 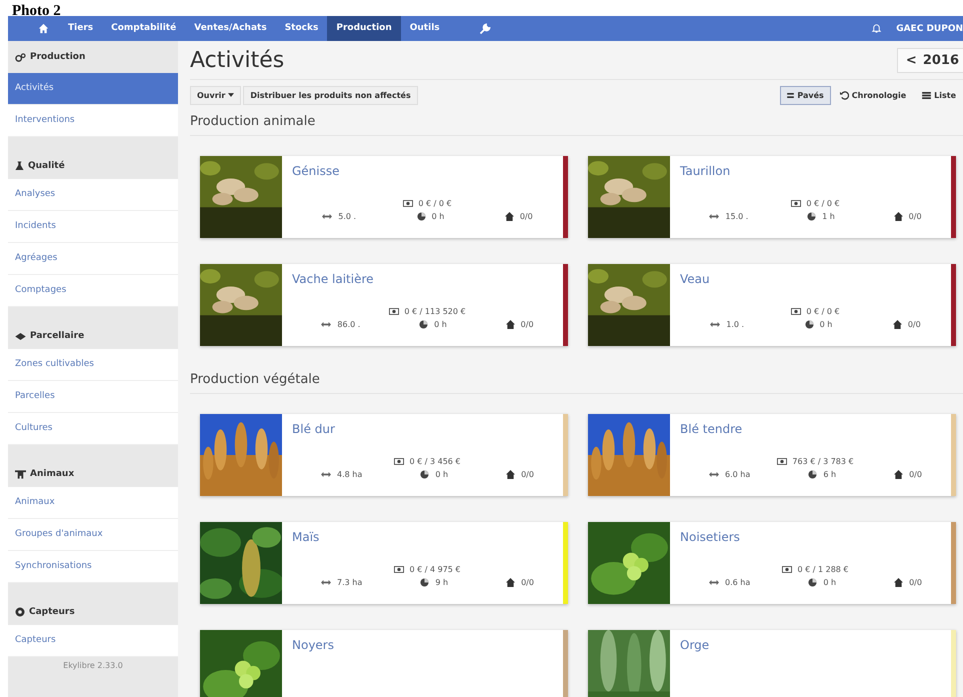 What do you see at coordinates (441, 582) in the screenshot?
I see `time-value: 9 h` at bounding box center [441, 582].